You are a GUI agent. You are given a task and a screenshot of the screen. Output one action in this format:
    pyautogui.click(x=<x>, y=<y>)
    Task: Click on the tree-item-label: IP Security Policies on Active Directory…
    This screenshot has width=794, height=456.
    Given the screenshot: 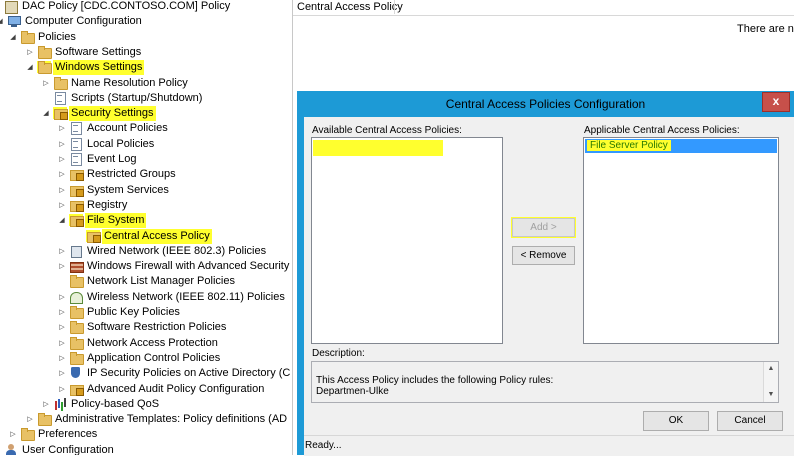 What is the action you would take?
    pyautogui.click(x=189, y=373)
    